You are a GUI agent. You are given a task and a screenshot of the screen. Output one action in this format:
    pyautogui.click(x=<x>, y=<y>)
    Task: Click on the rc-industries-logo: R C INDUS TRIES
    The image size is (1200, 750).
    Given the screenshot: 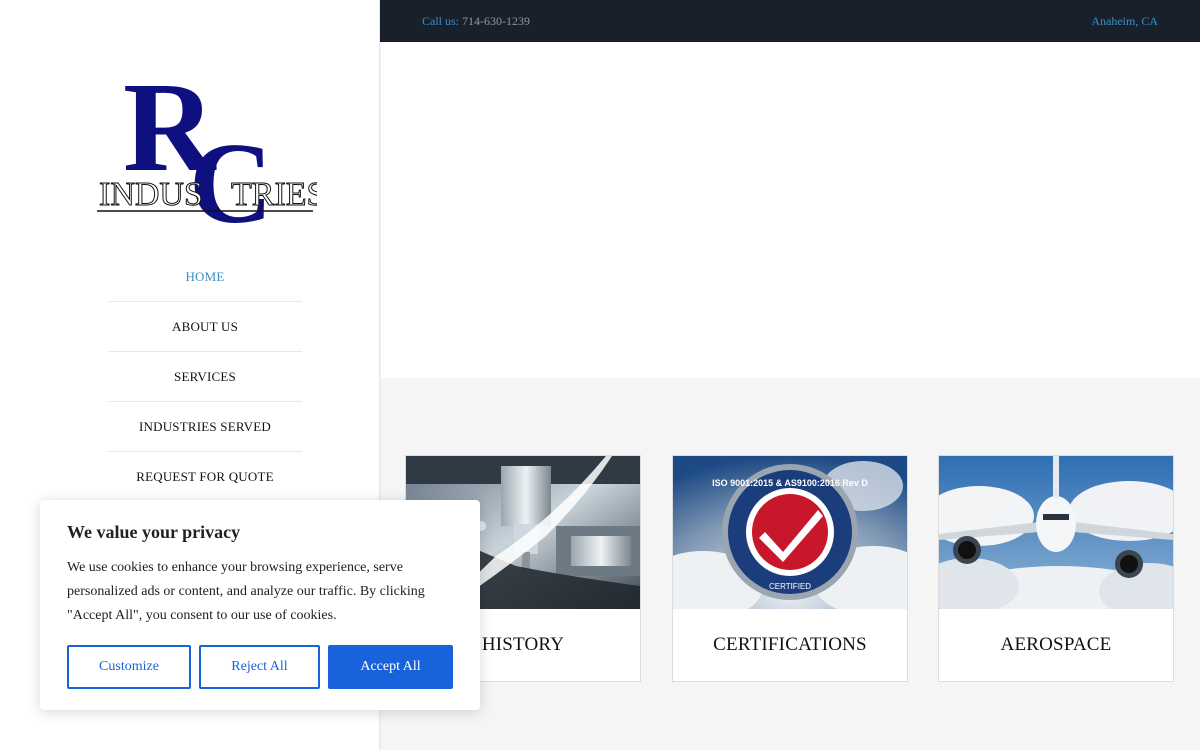 What is the action you would take?
    pyautogui.click(x=210, y=152)
    